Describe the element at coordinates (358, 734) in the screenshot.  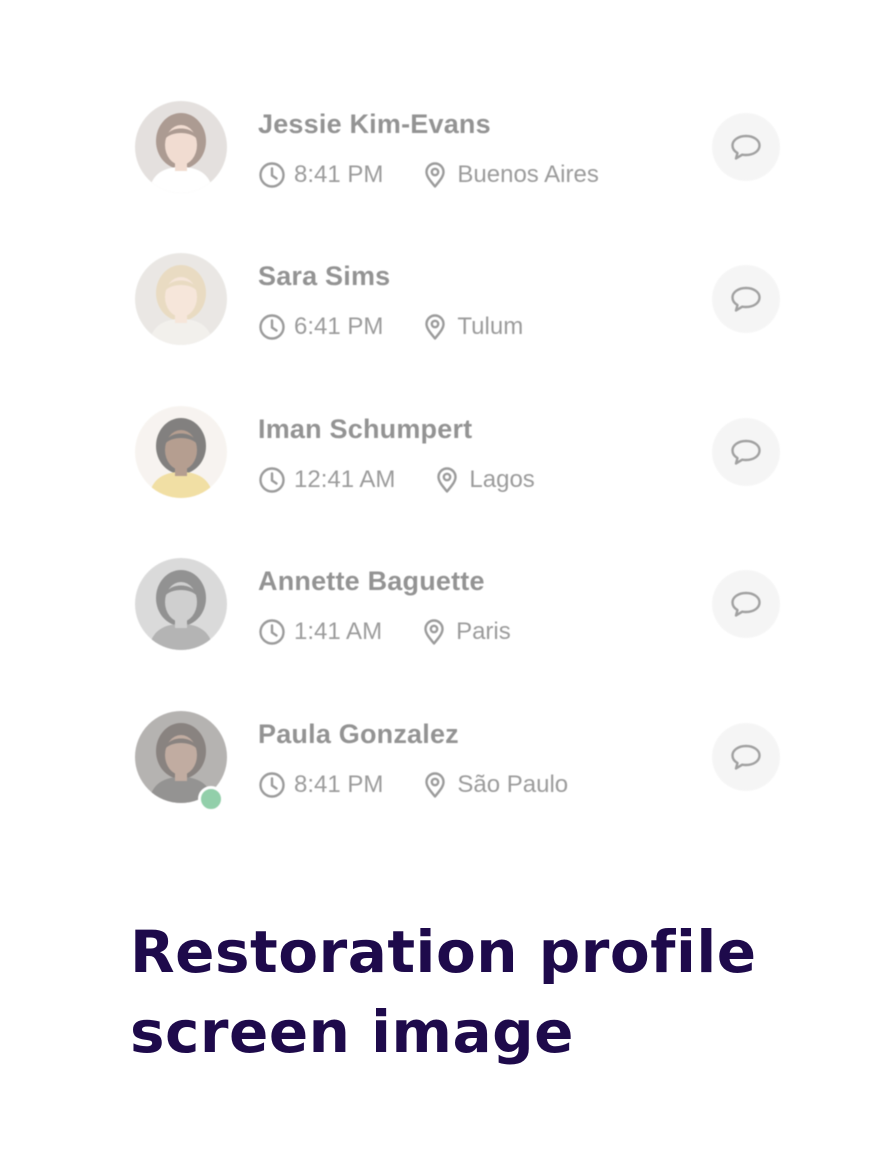
I see `contact-name: Paula Gonzalez` at that location.